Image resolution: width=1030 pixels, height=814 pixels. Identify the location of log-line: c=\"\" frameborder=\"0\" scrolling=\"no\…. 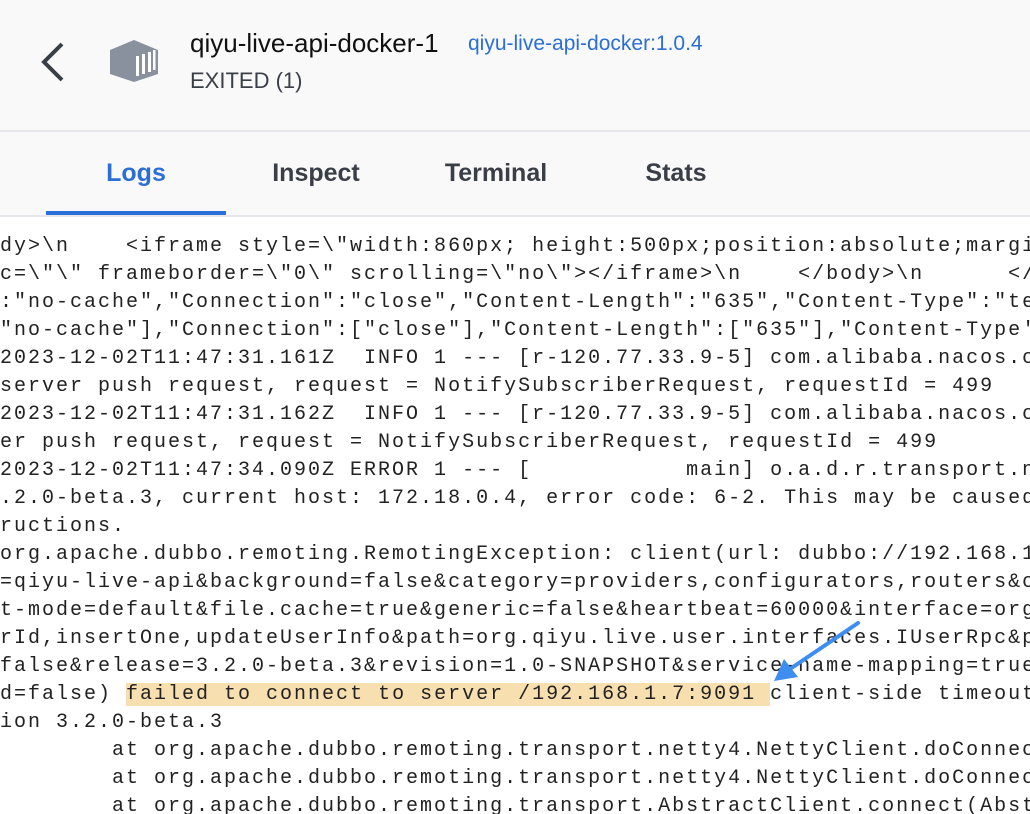
(515, 274).